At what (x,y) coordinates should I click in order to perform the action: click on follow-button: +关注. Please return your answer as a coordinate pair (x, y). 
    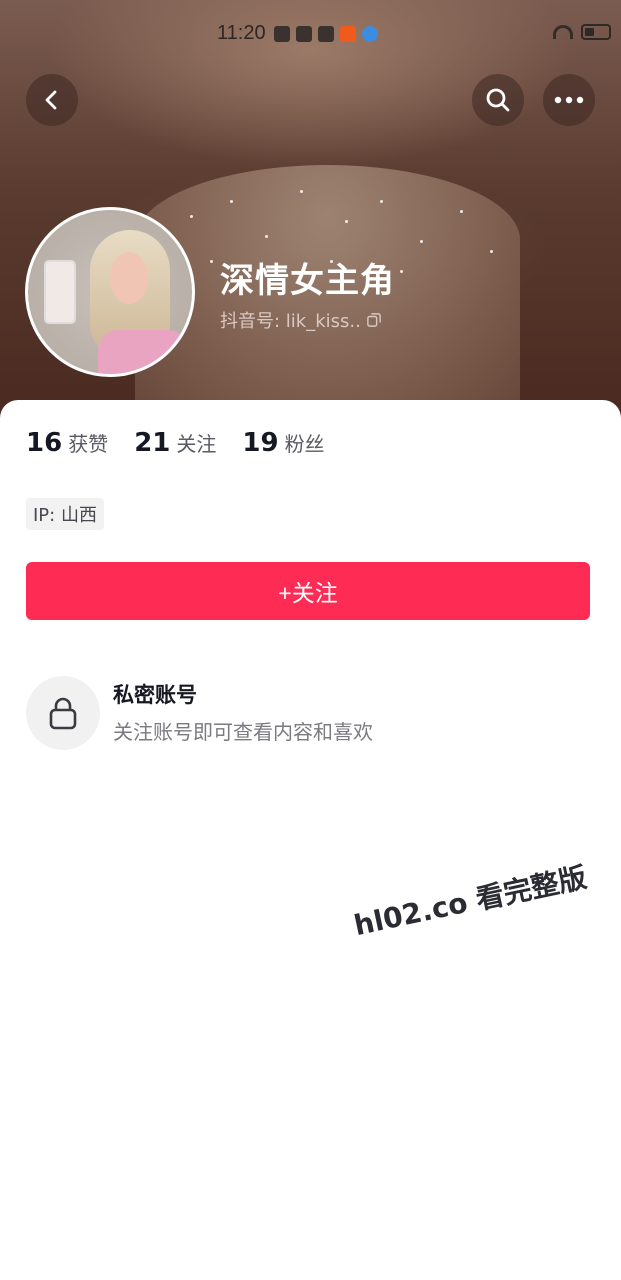
    Looking at the image, I should click on (308, 591).